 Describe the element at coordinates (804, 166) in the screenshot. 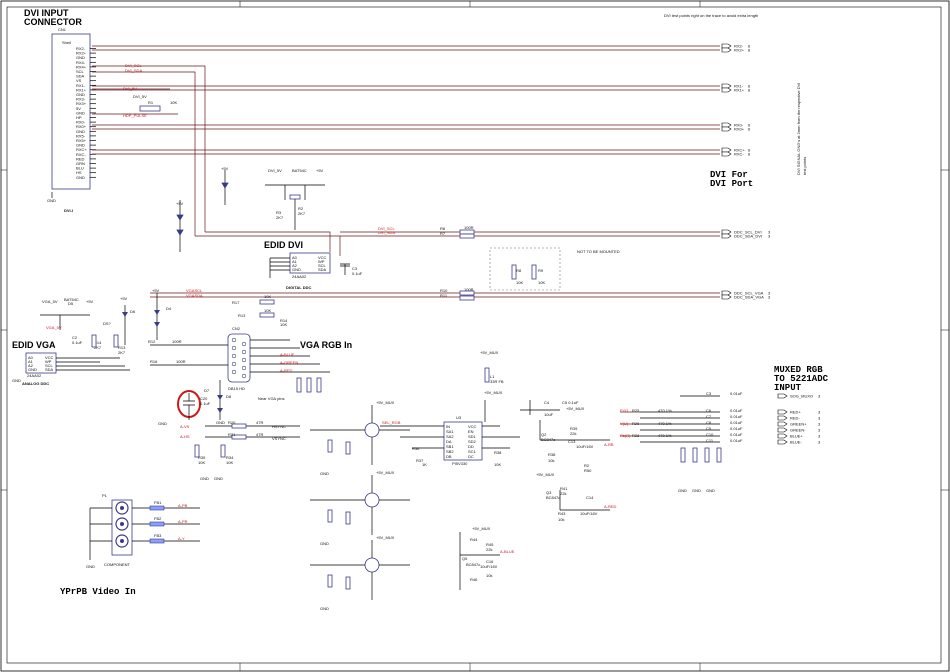

I see `note-dvi-gnd-2: test points` at that location.